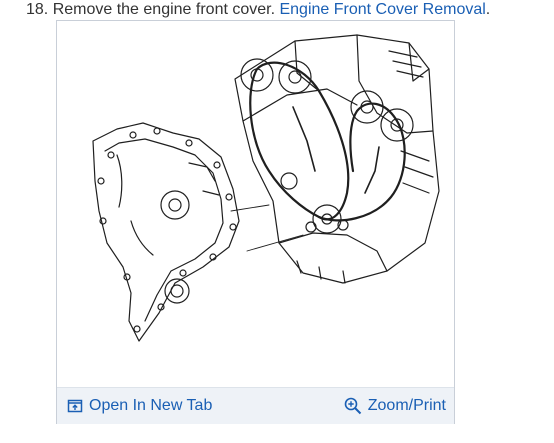 This screenshot has height=443, width=554. I want to click on open-in-new-tab-button: Open In New Tab, so click(139, 406).